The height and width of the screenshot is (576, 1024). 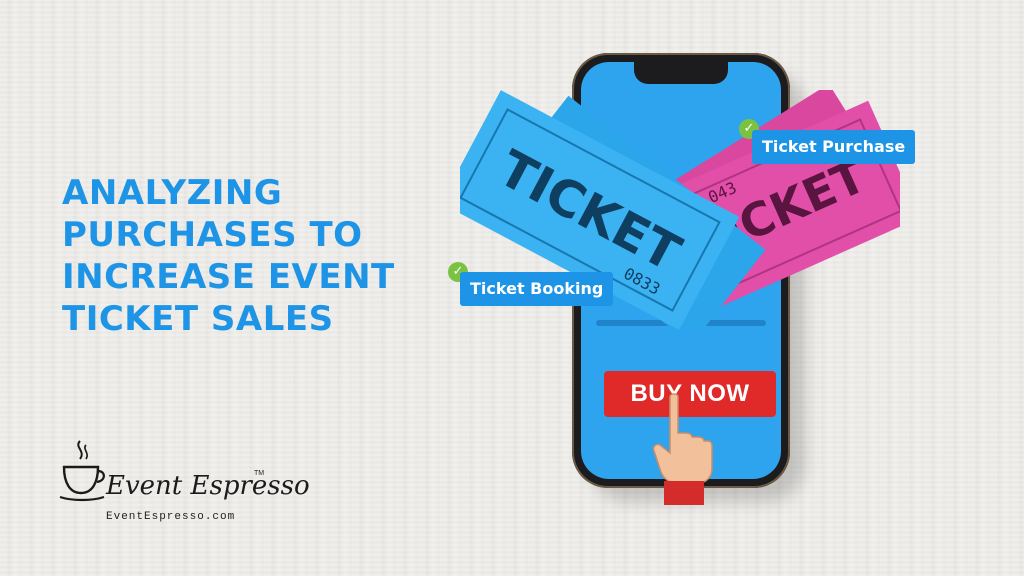 What do you see at coordinates (834, 147) in the screenshot?
I see `ticket-purchase-label: Ticket Purchase` at bounding box center [834, 147].